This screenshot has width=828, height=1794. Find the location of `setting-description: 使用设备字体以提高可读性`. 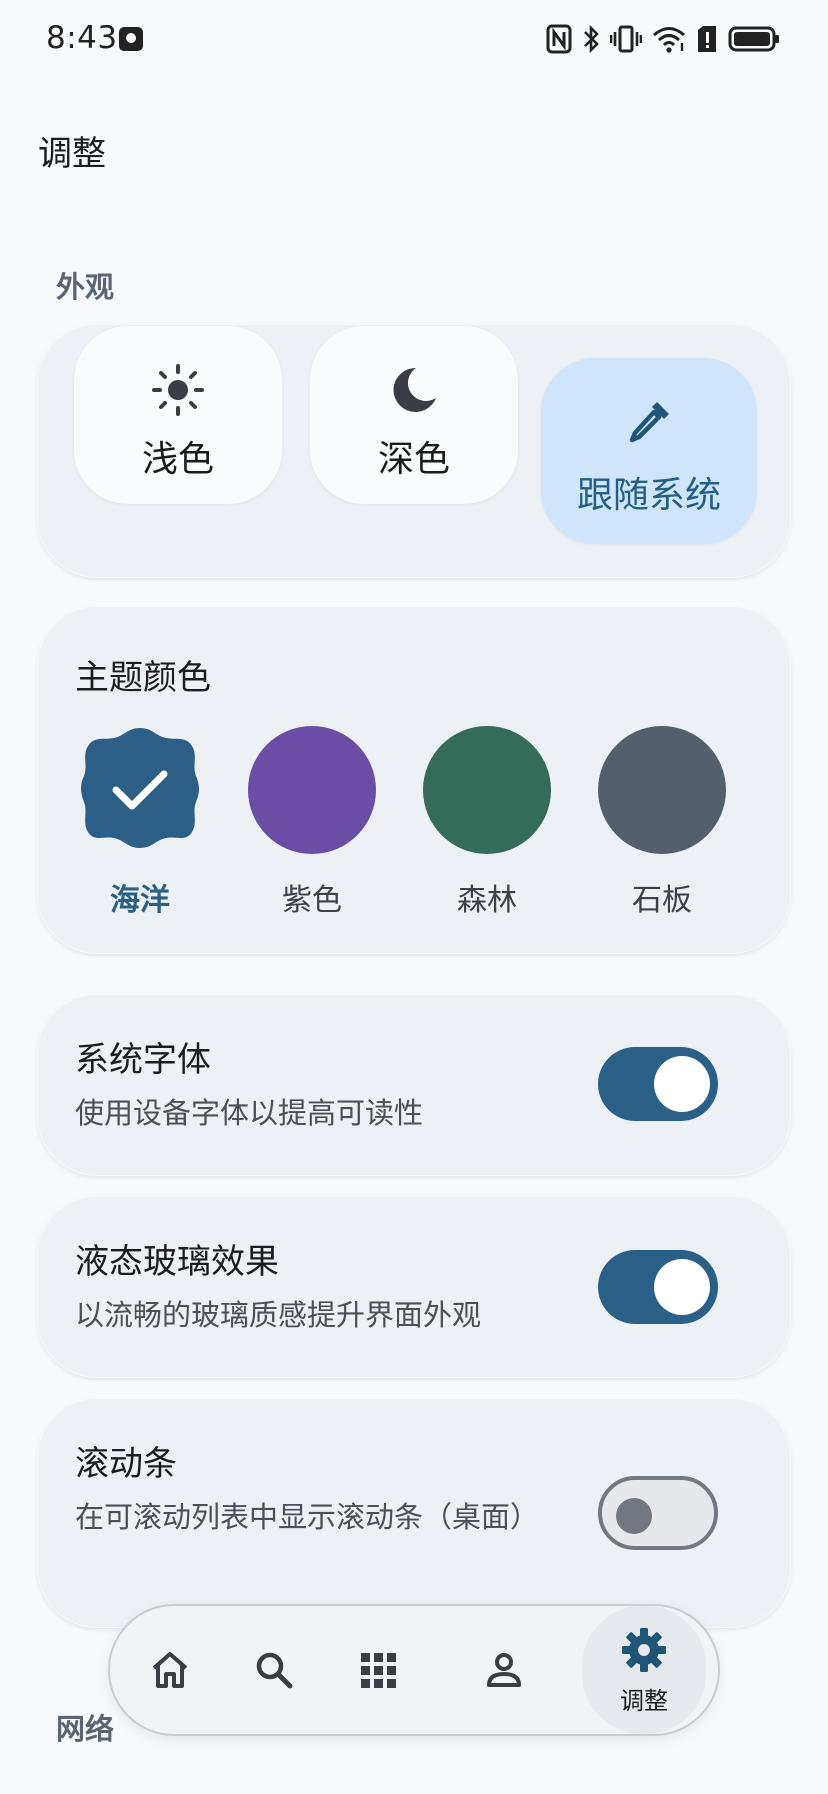

setting-description: 使用设备字体以提高可读性 is located at coordinates (249, 1113).